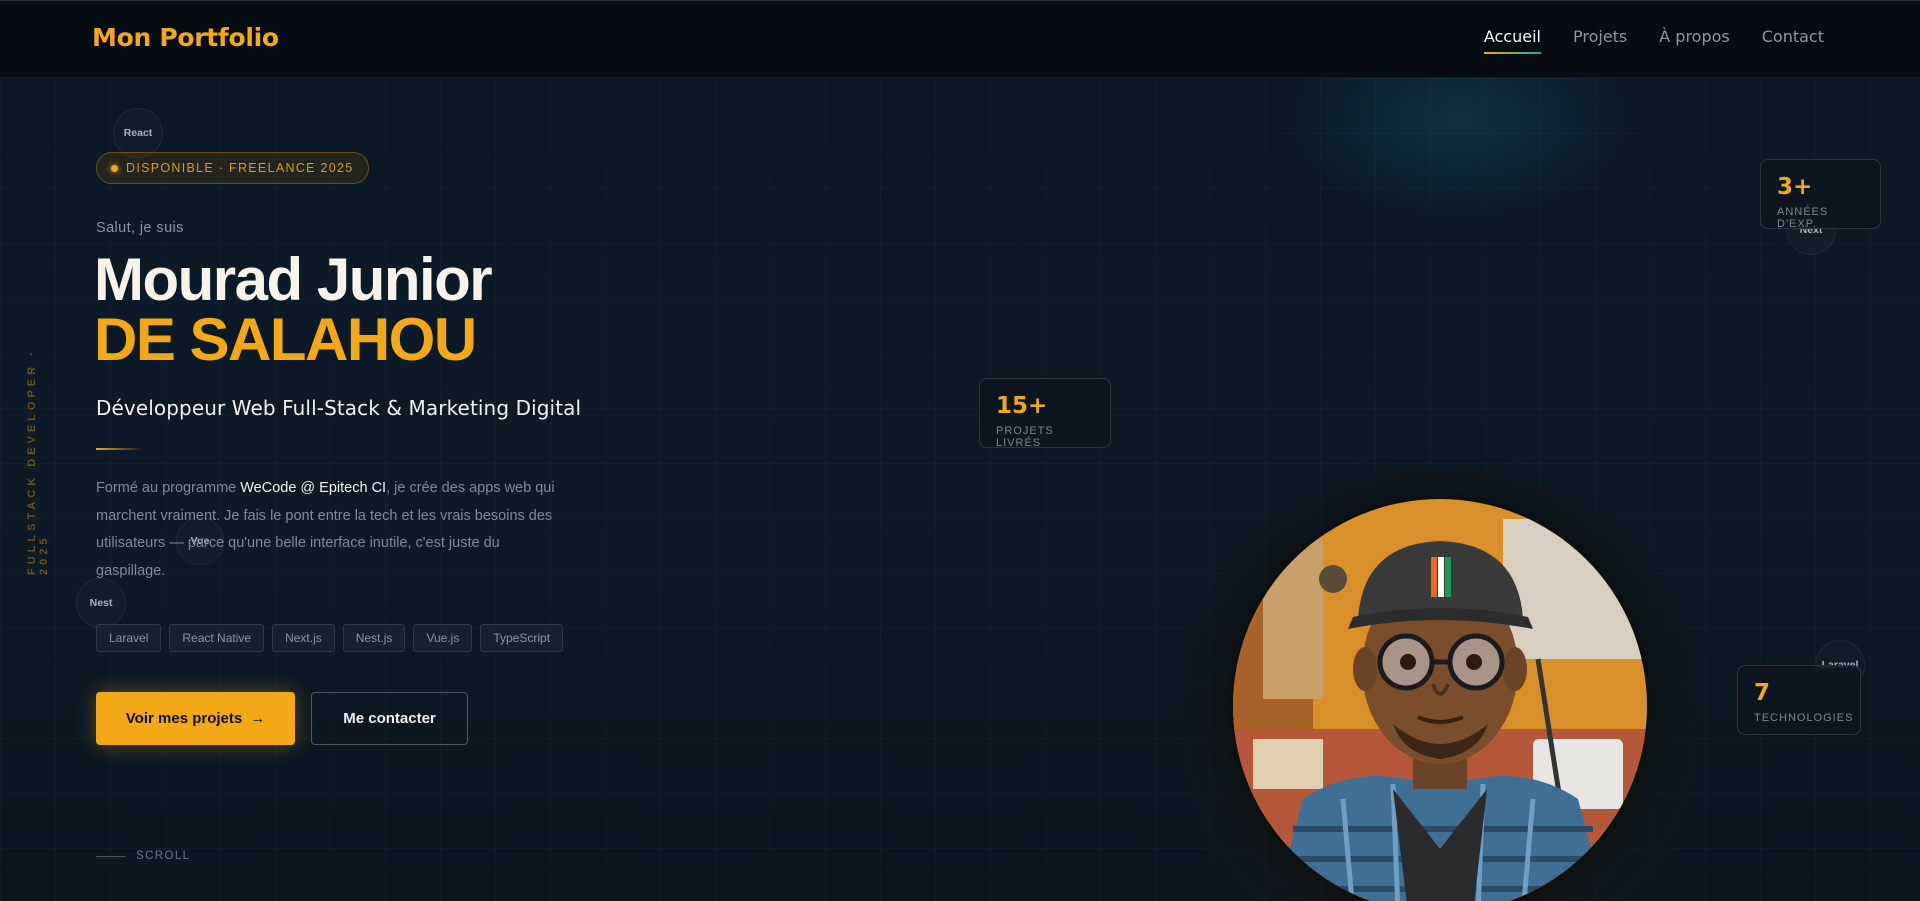  I want to click on stat-card-technologies: 7 TECHNOLOGIES, so click(1799, 700).